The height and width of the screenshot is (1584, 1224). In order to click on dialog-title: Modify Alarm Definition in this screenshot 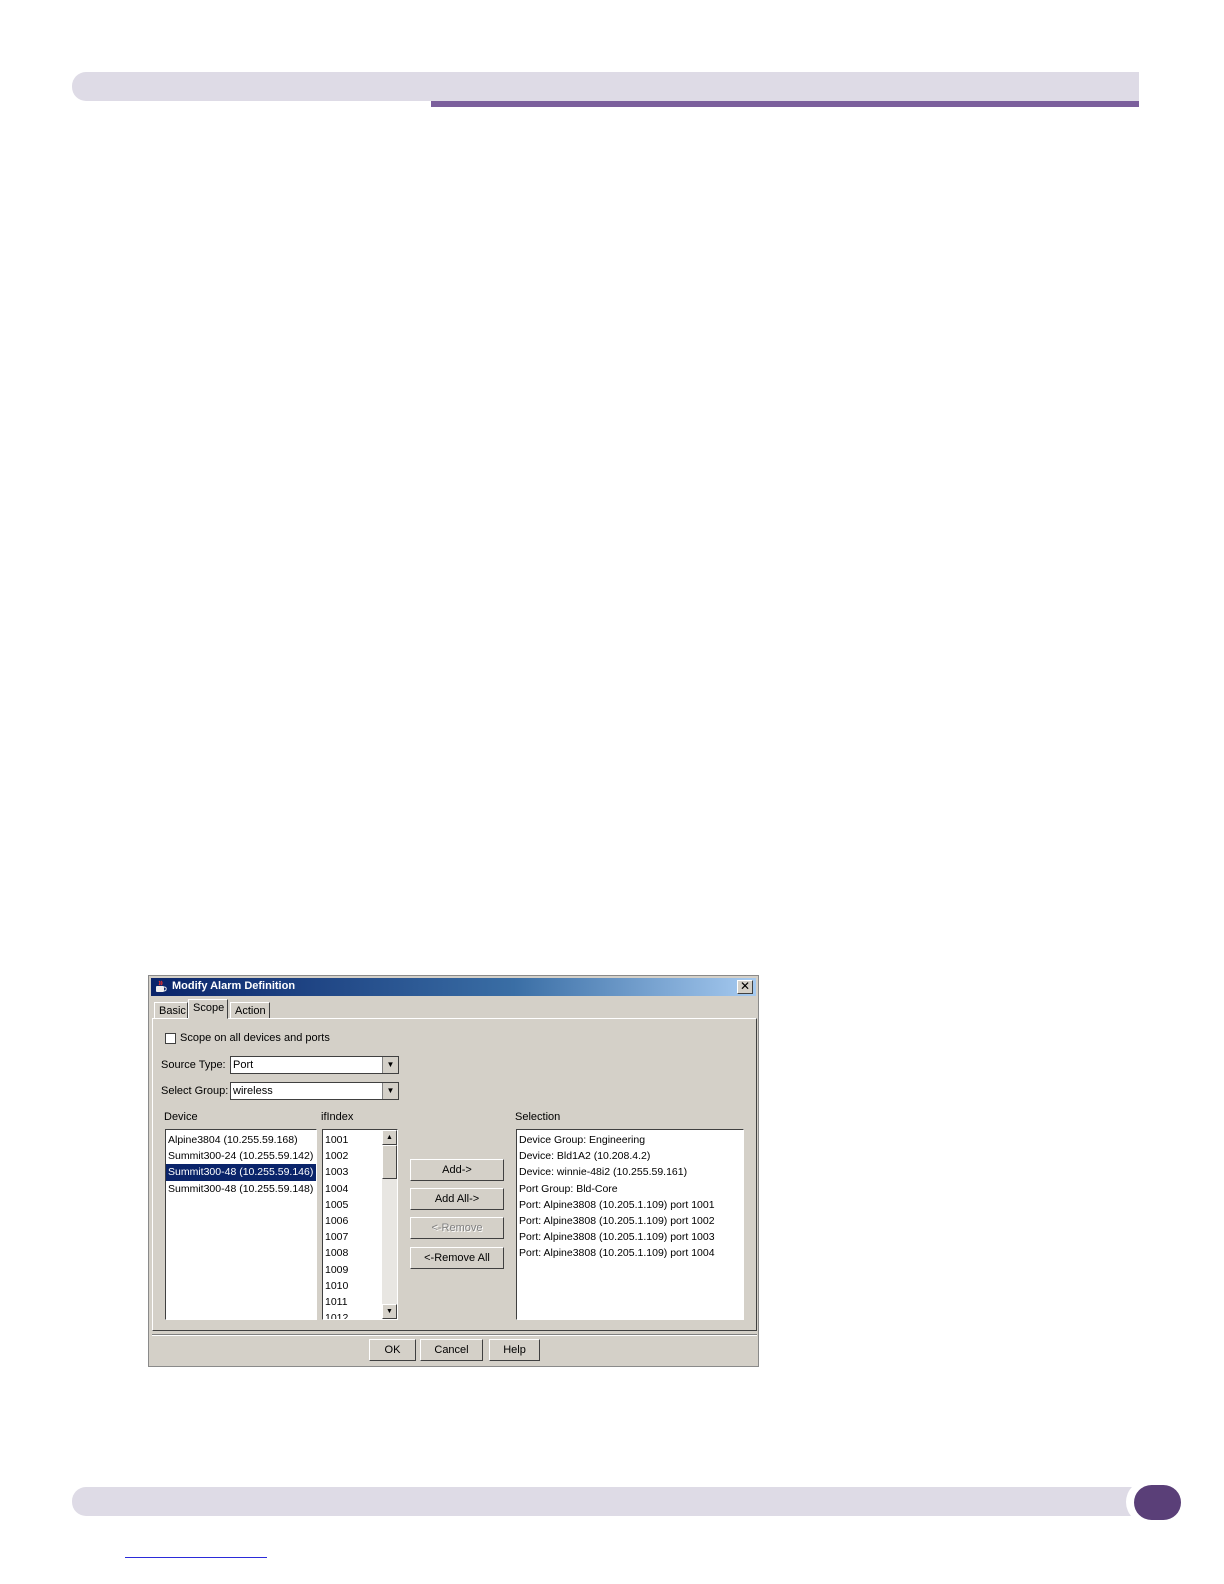, I will do `click(234, 986)`.